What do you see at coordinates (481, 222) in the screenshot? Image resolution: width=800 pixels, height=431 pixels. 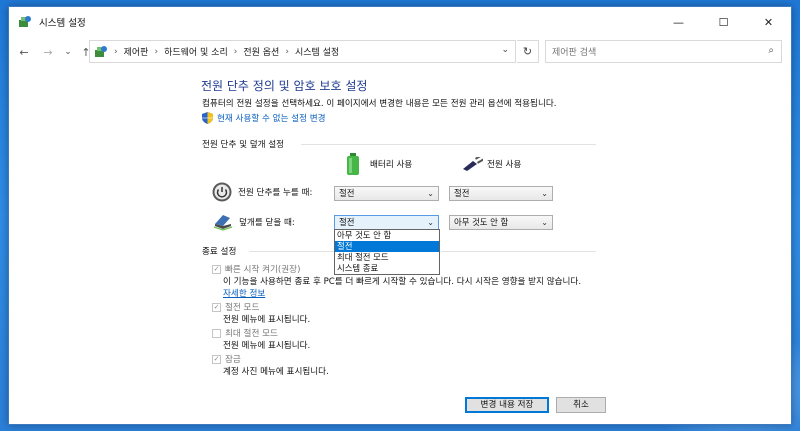 I see `lid-close-plugged-value: 아무 것도 안 함` at bounding box center [481, 222].